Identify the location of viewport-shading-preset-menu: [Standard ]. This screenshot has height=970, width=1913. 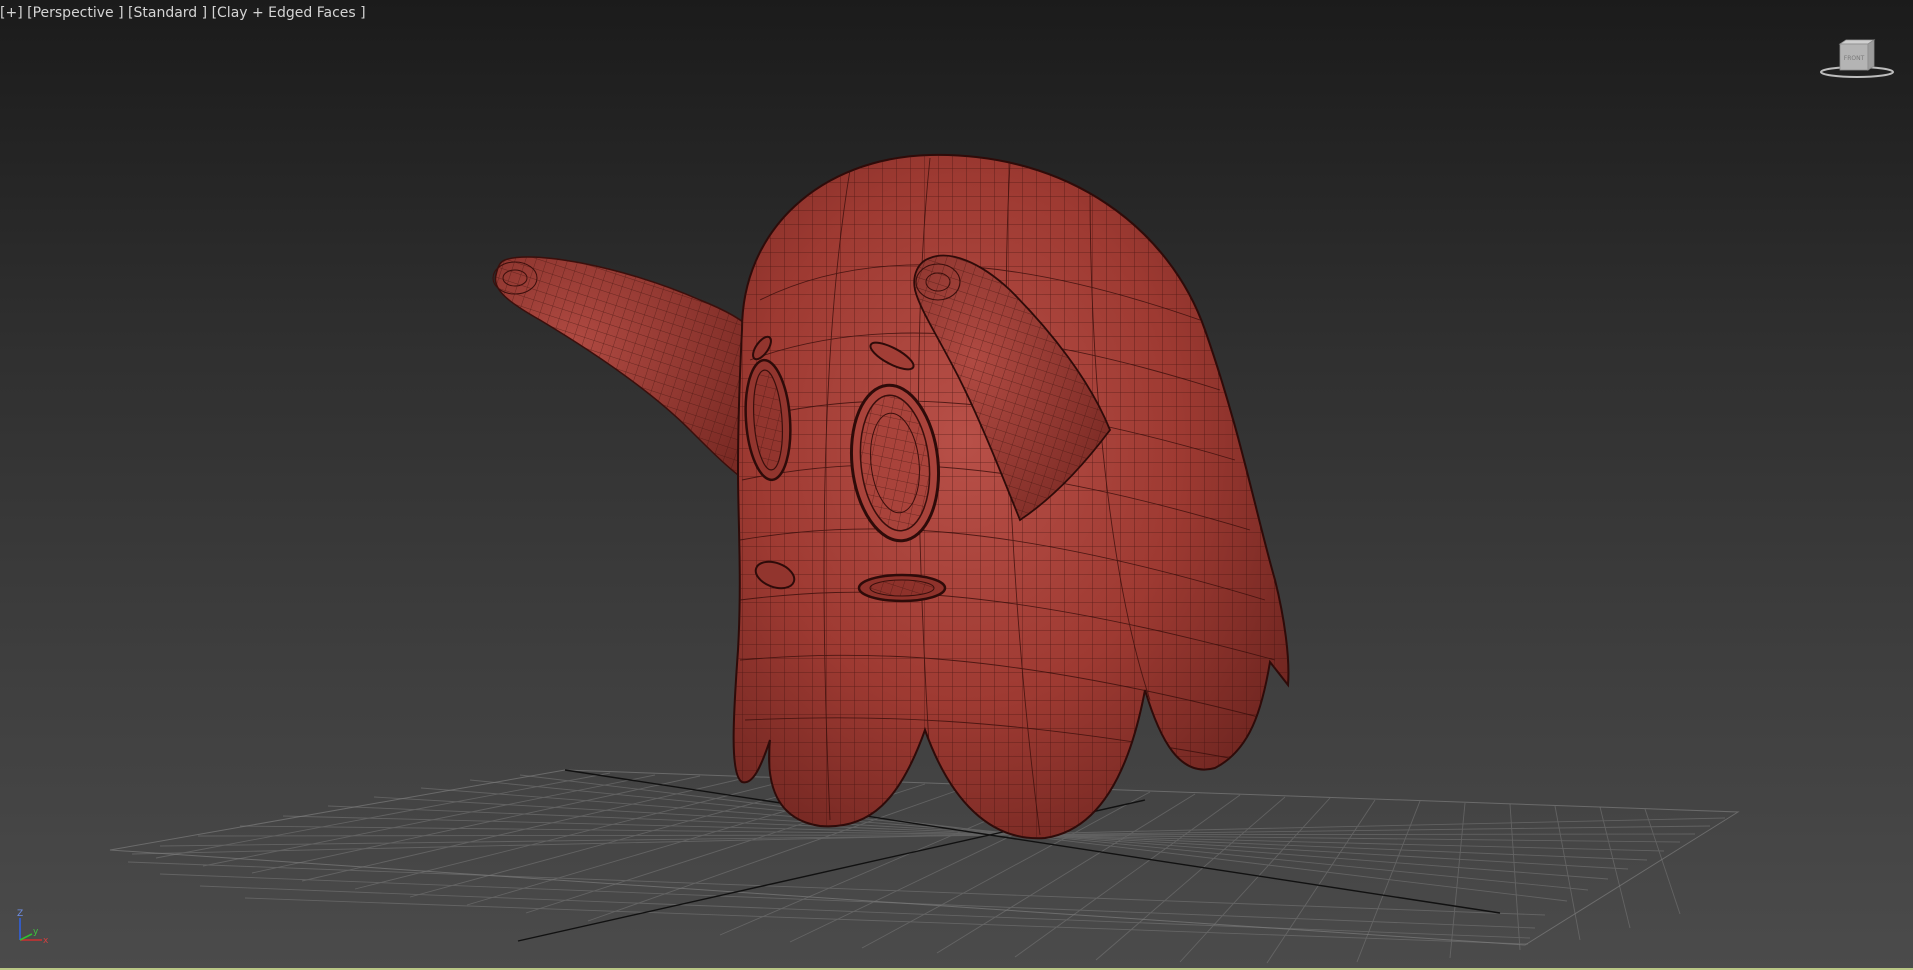
(167, 13).